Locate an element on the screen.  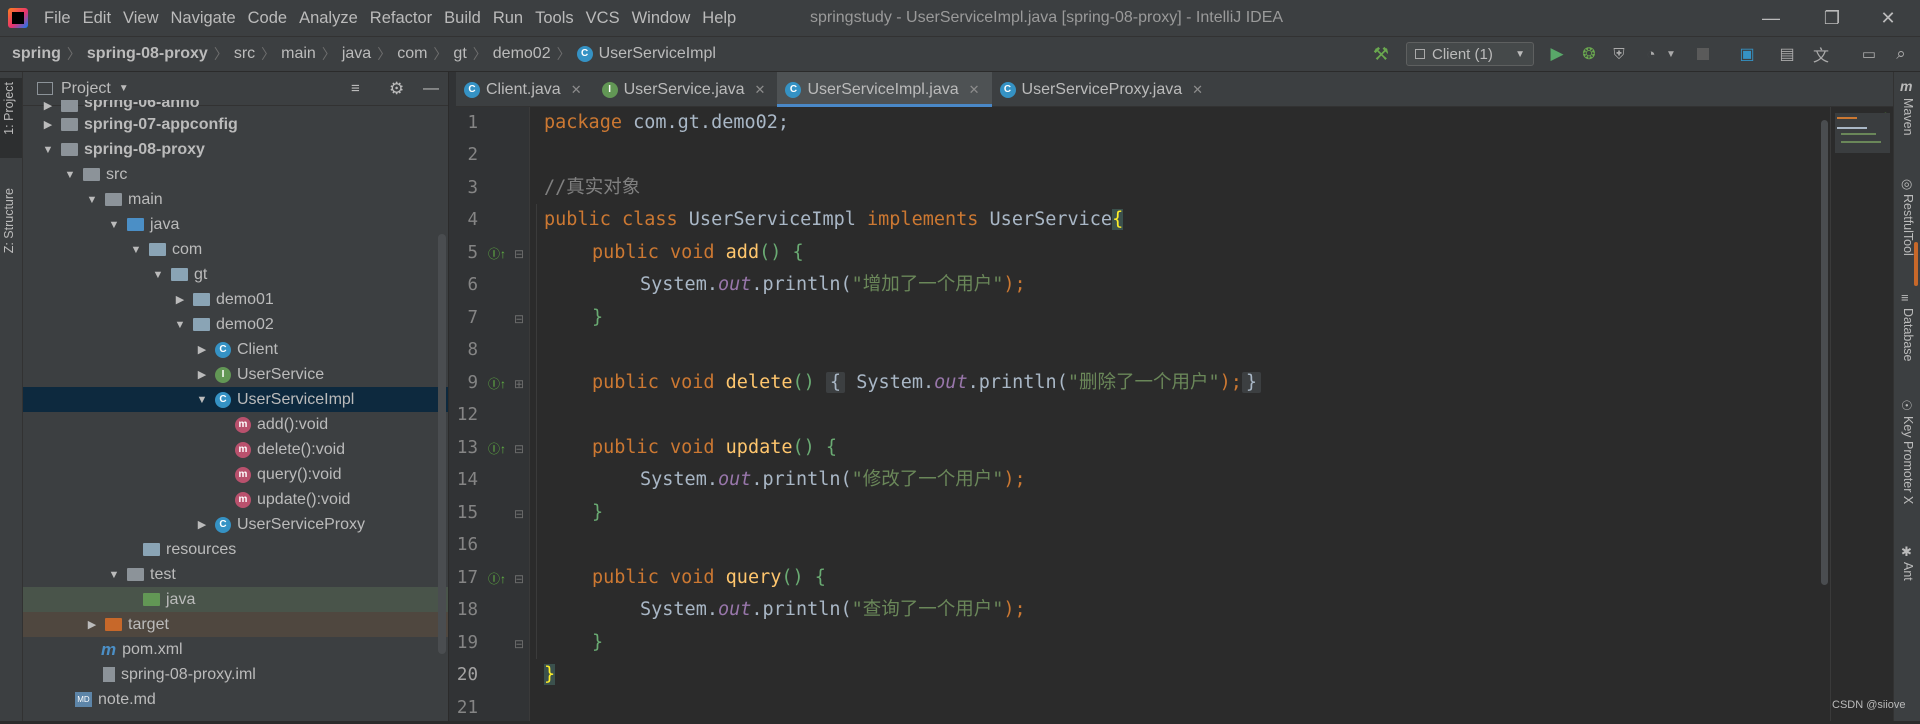
update-project-icon: ▣ is located at coordinates (1747, 54).